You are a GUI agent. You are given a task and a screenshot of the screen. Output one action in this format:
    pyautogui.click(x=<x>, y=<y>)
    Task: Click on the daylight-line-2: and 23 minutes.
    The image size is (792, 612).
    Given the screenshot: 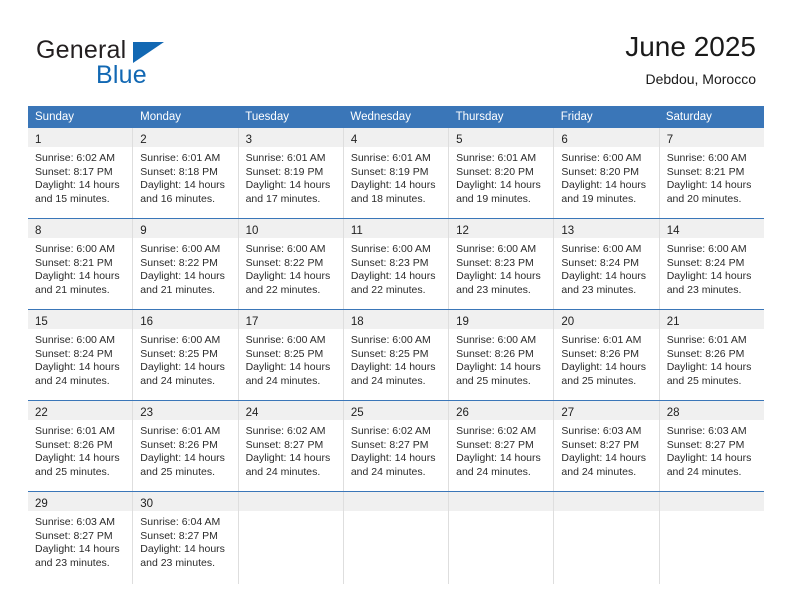 What is the action you would take?
    pyautogui.click(x=177, y=562)
    